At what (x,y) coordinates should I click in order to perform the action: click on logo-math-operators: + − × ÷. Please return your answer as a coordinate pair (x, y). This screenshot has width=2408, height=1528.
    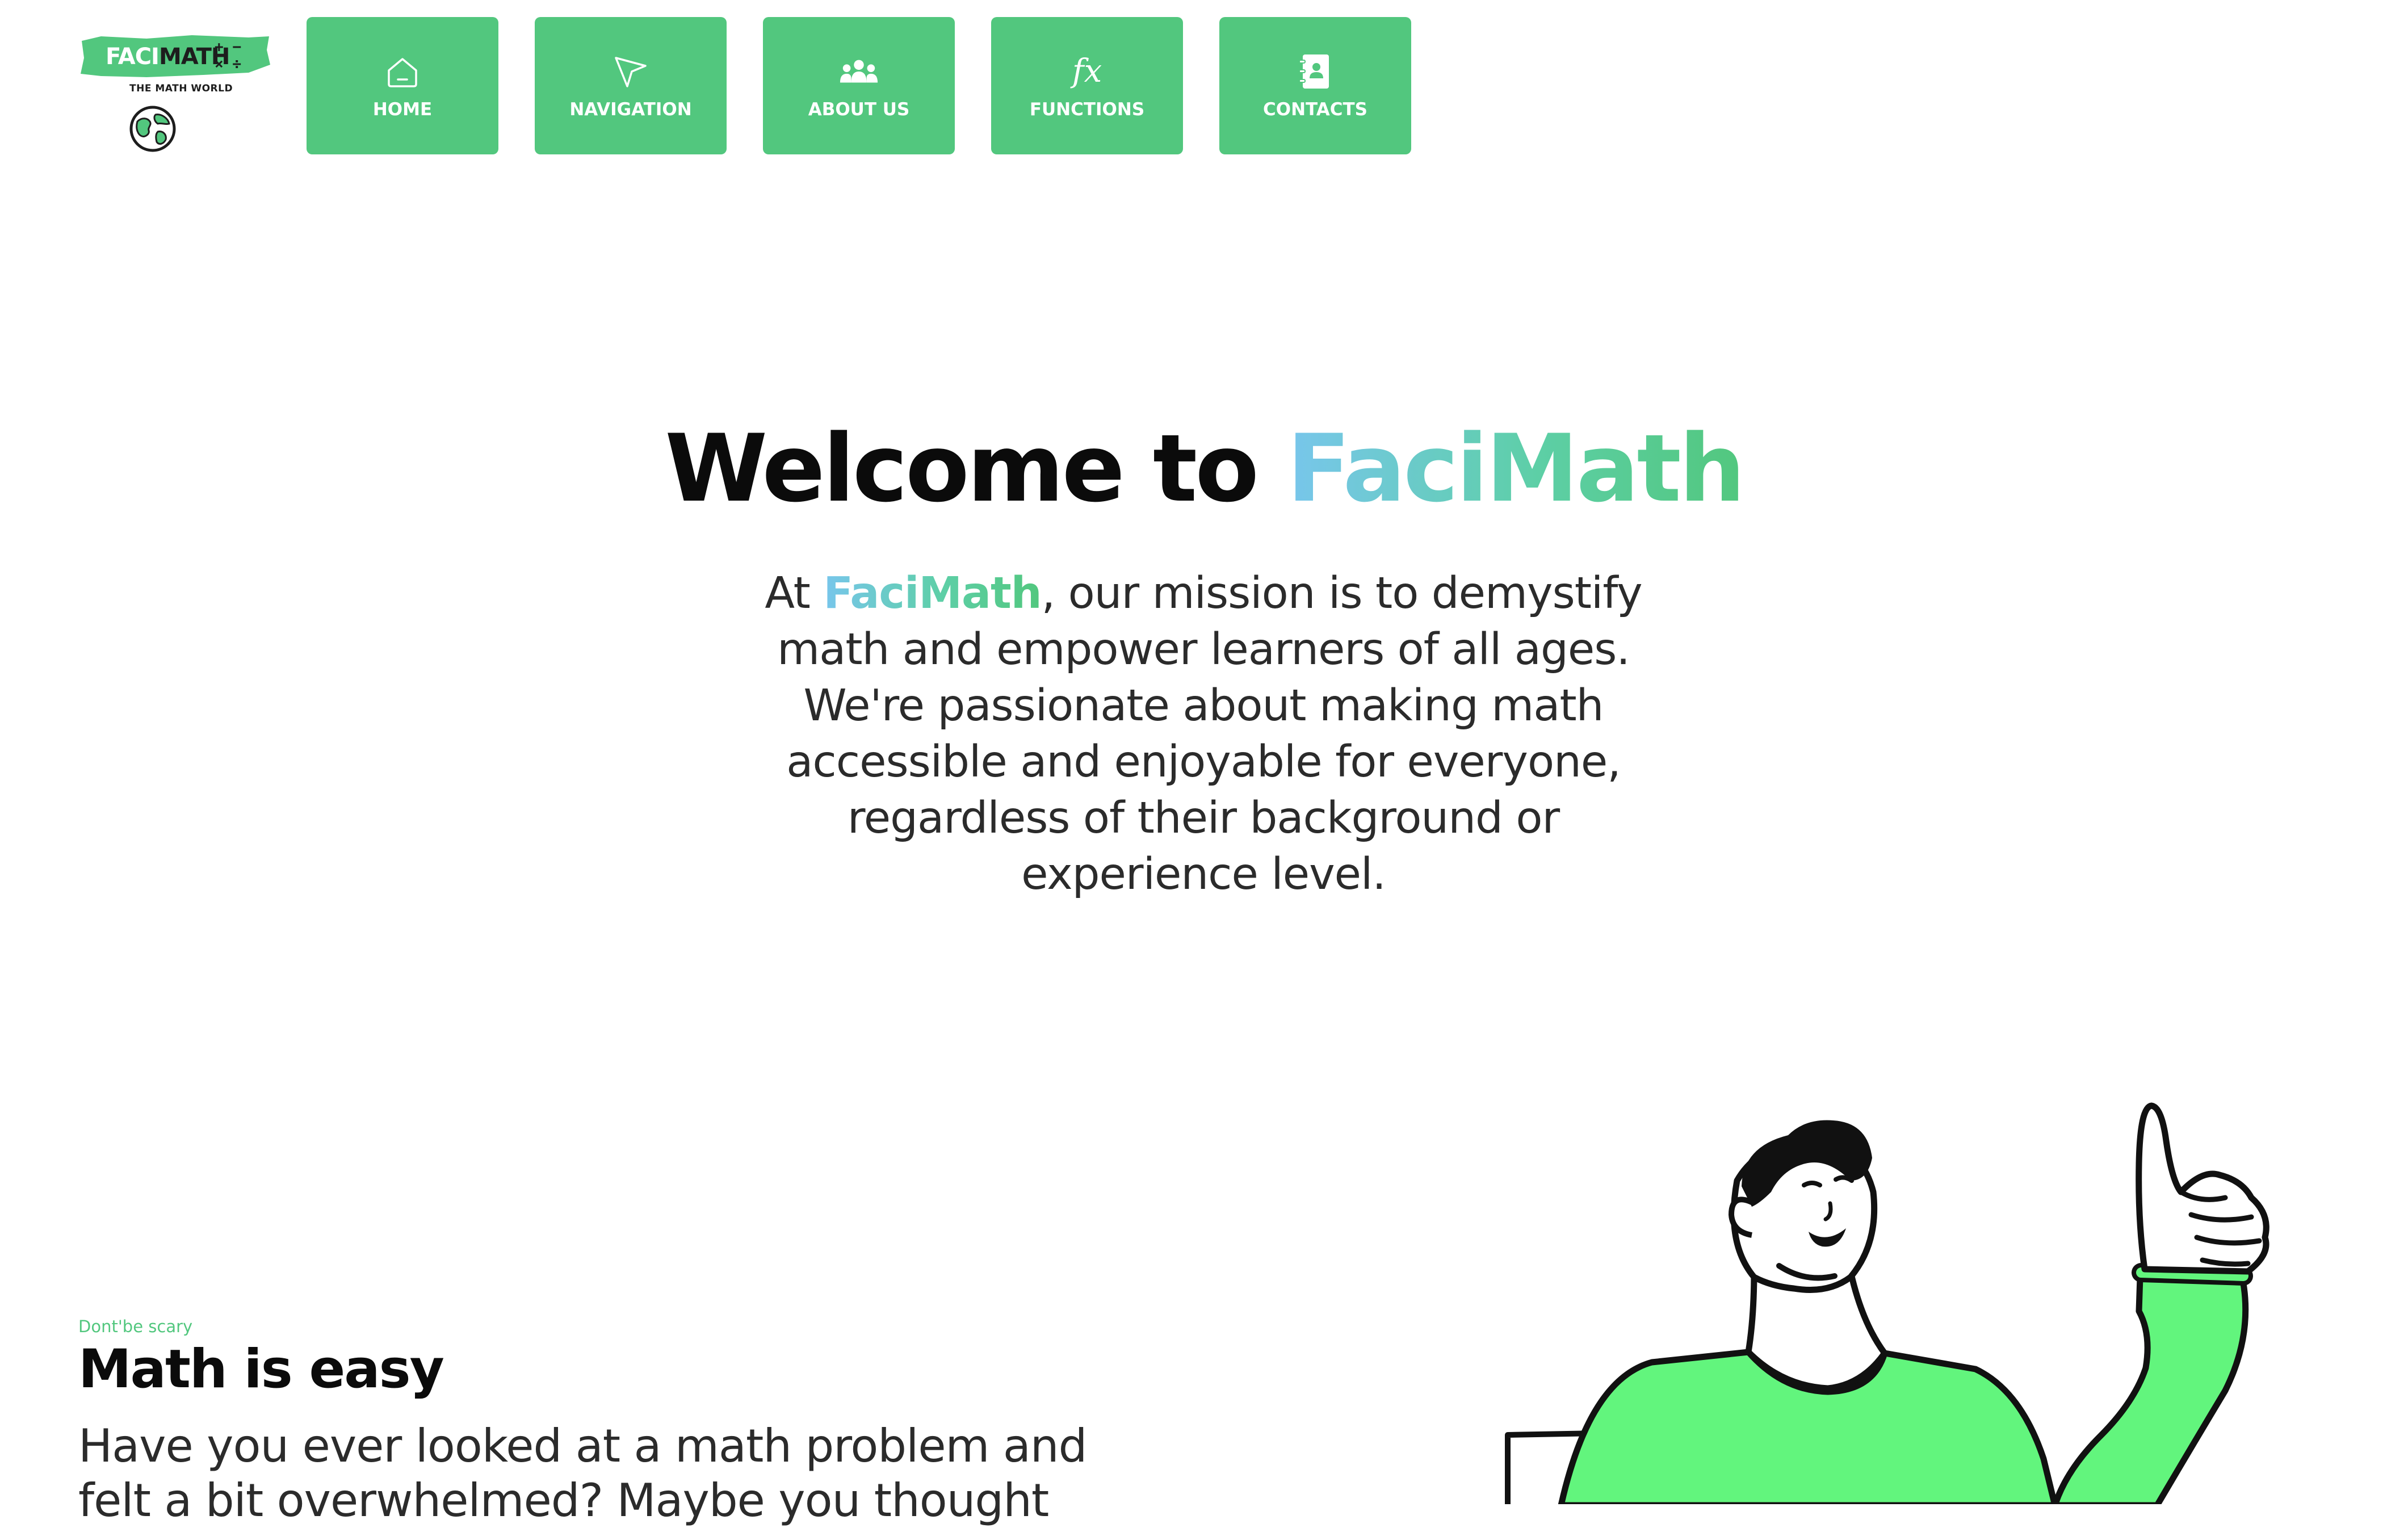
    Looking at the image, I should click on (237, 57).